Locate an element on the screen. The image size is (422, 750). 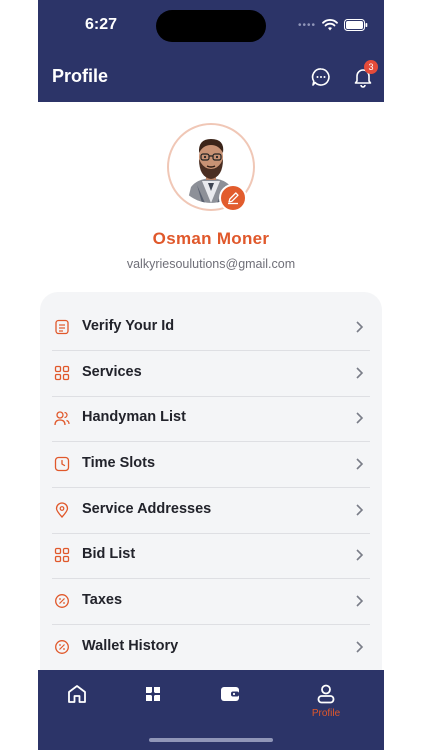
menu-item-bid-list: Bid List is located at coordinates (211, 556).